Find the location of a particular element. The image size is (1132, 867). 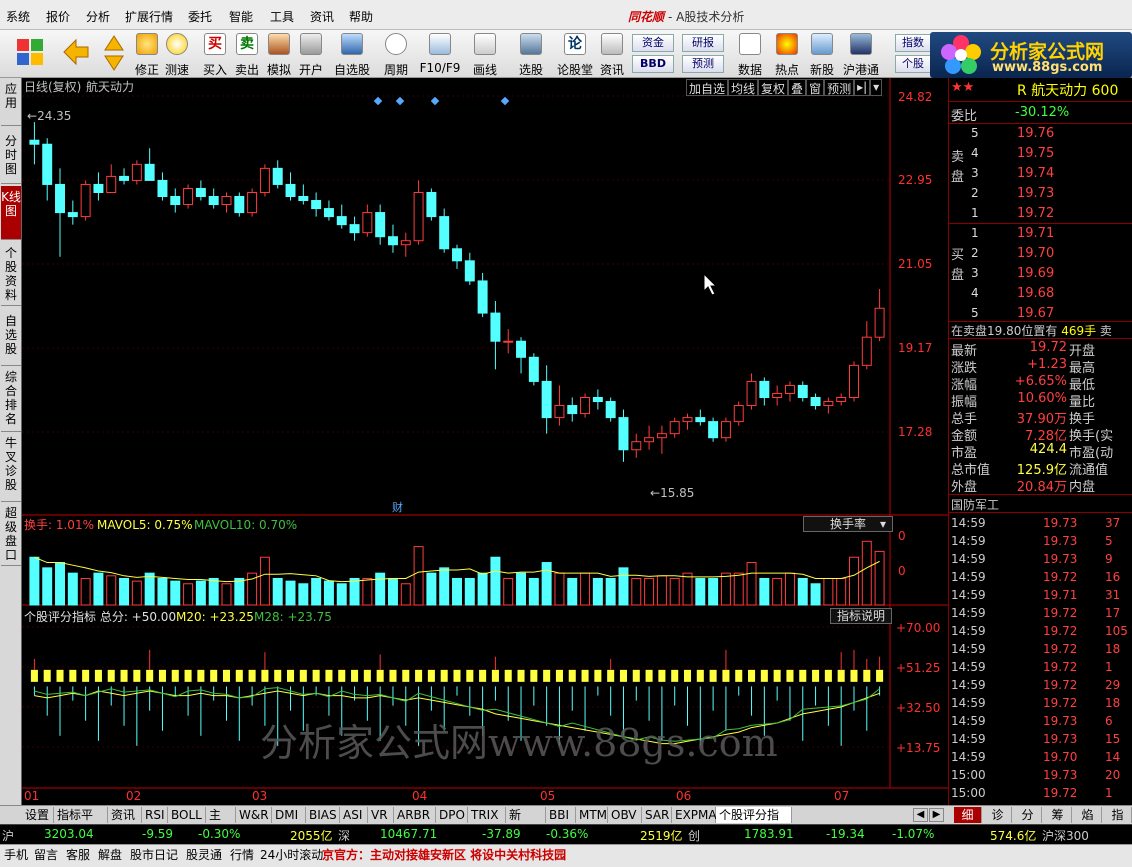

bid-price: 19.70 is located at coordinates (1035, 253).